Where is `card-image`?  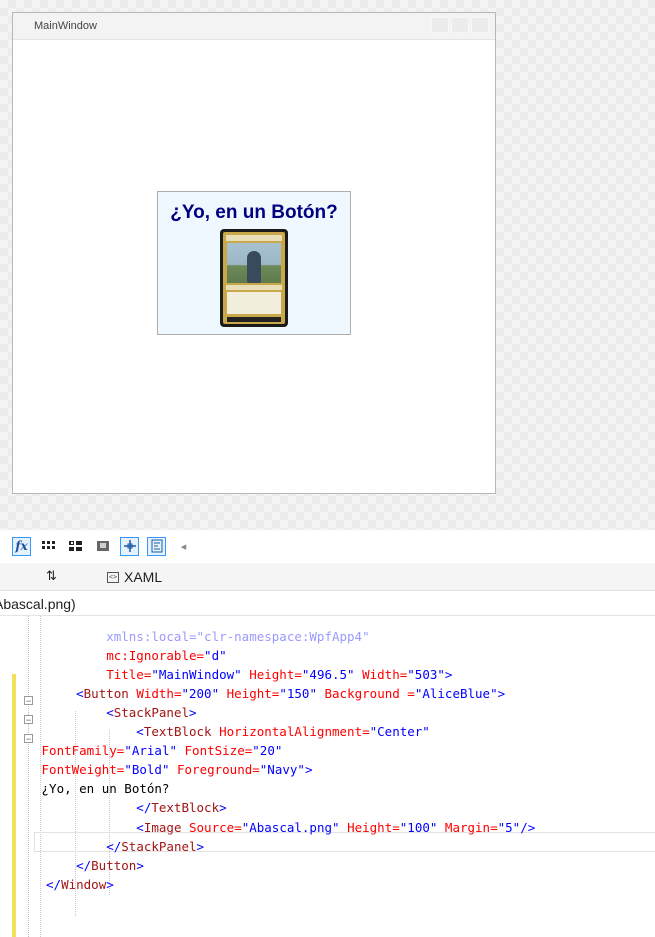 card-image is located at coordinates (254, 278).